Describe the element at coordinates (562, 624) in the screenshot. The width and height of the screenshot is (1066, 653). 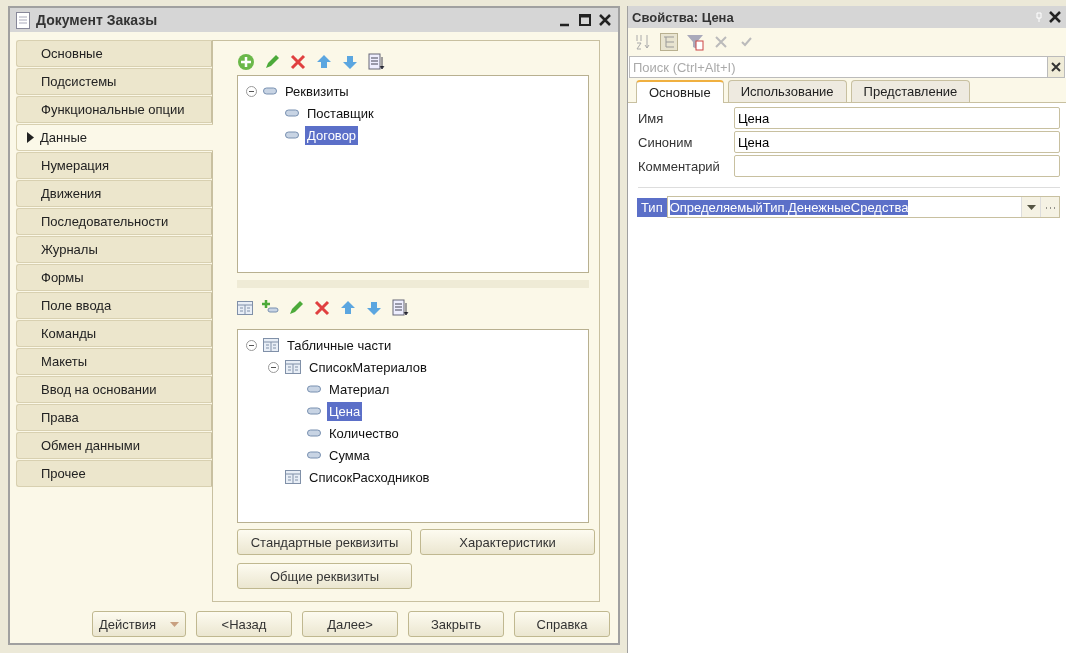
I see `footer-button: Справка` at that location.